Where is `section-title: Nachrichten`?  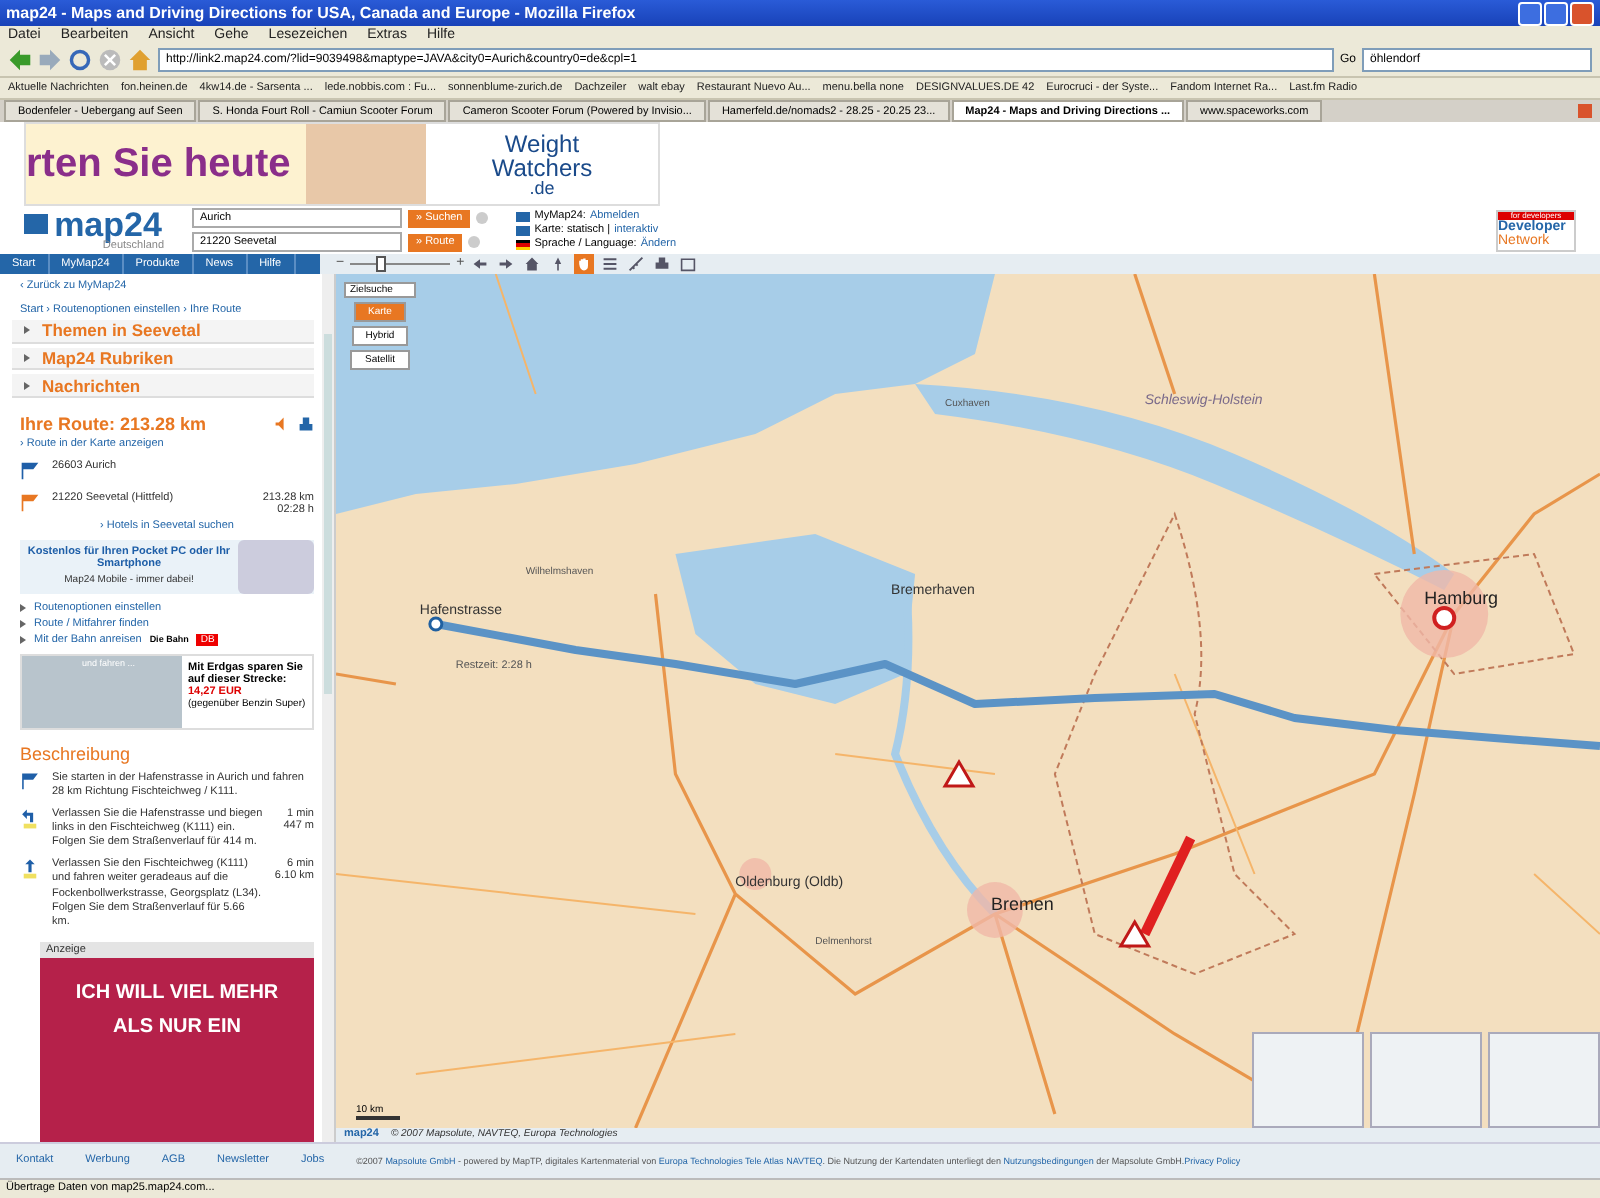 section-title: Nachrichten is located at coordinates (91, 385).